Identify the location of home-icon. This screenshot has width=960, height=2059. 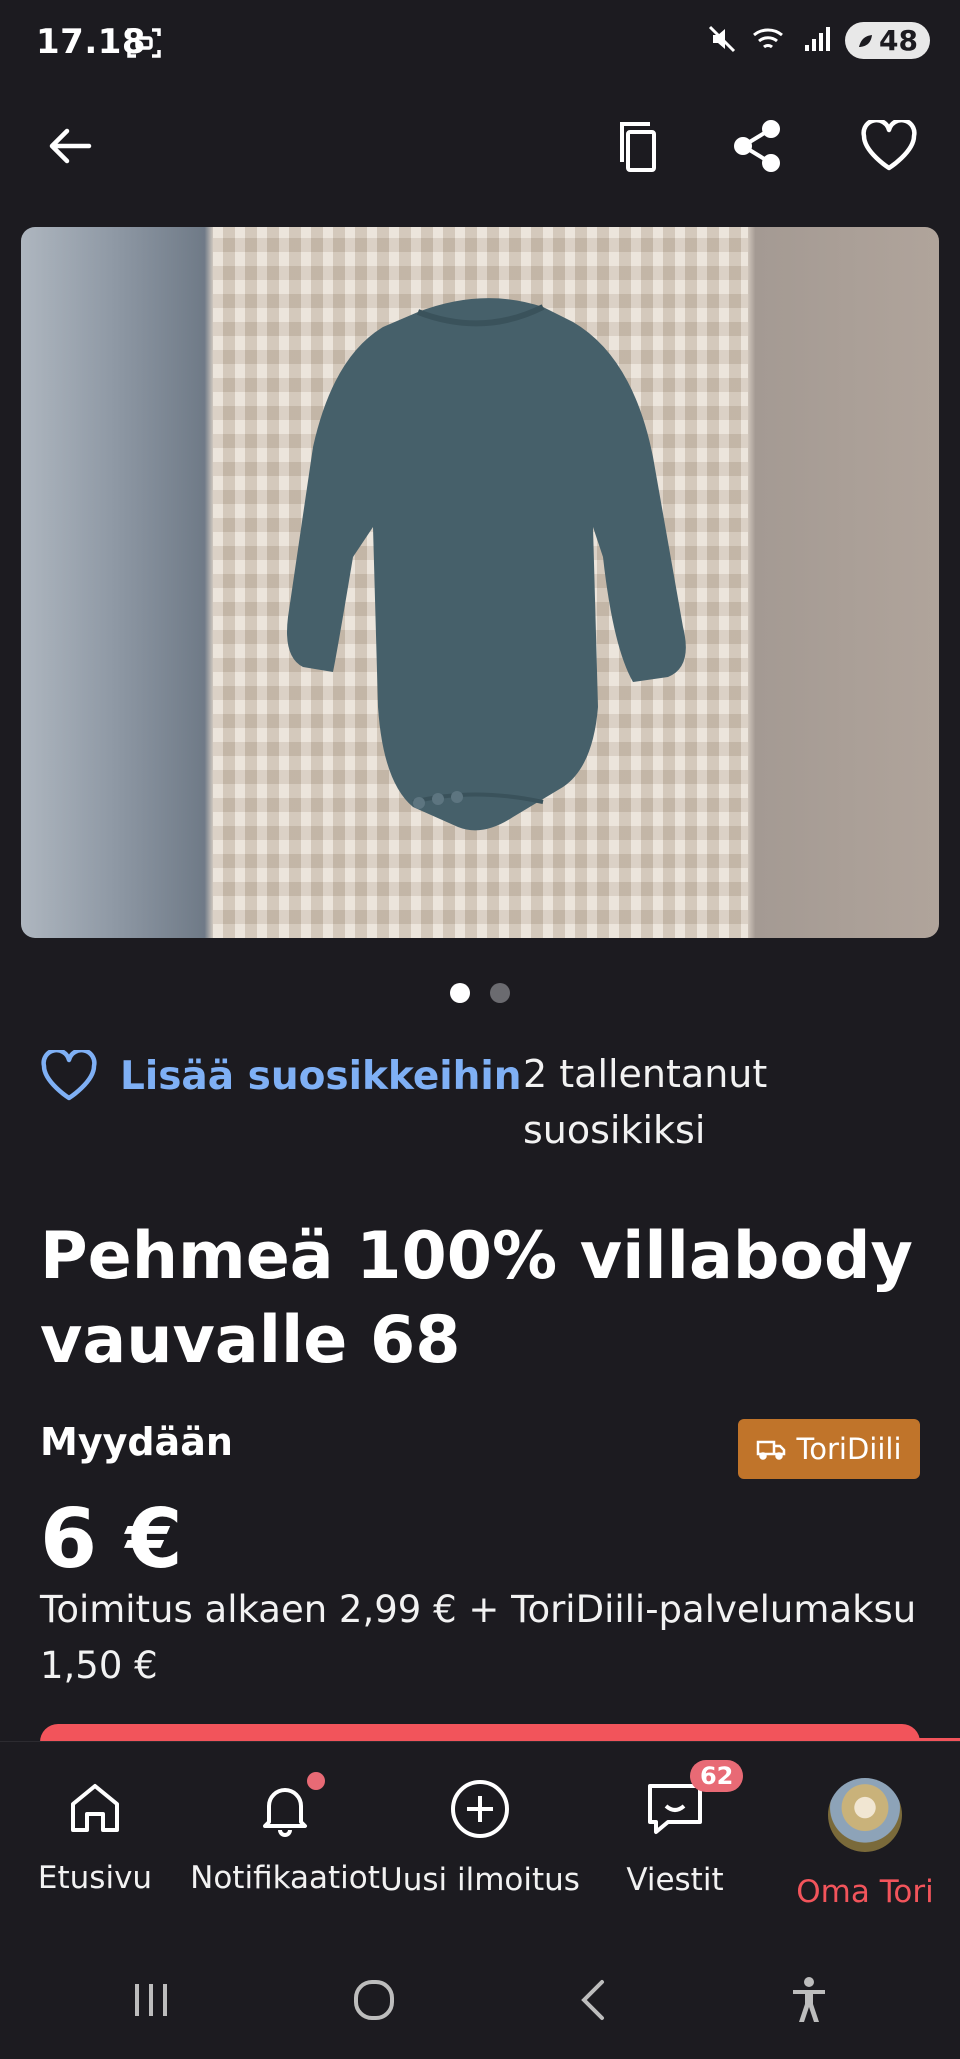
(95, 1808).